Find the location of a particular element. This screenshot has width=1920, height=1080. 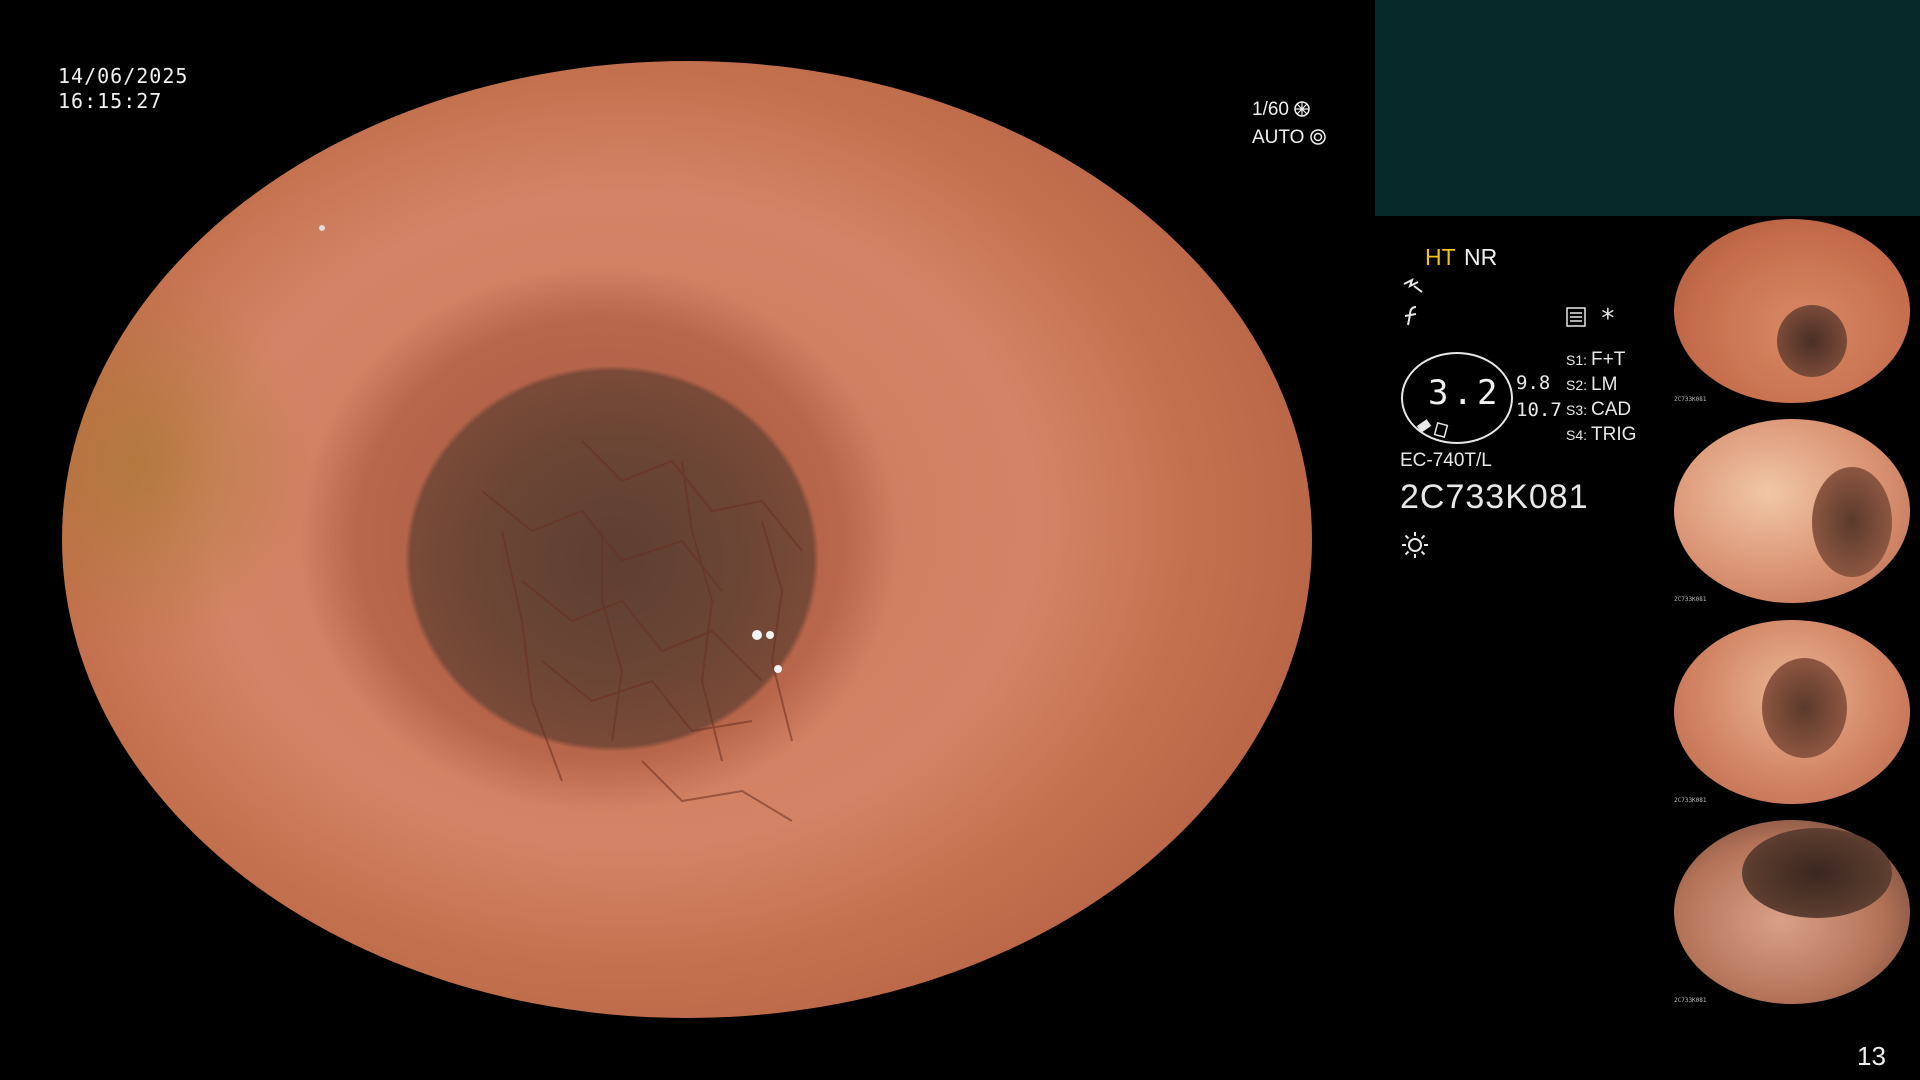

scope-serial: 2C733K081 is located at coordinates (1494, 497).